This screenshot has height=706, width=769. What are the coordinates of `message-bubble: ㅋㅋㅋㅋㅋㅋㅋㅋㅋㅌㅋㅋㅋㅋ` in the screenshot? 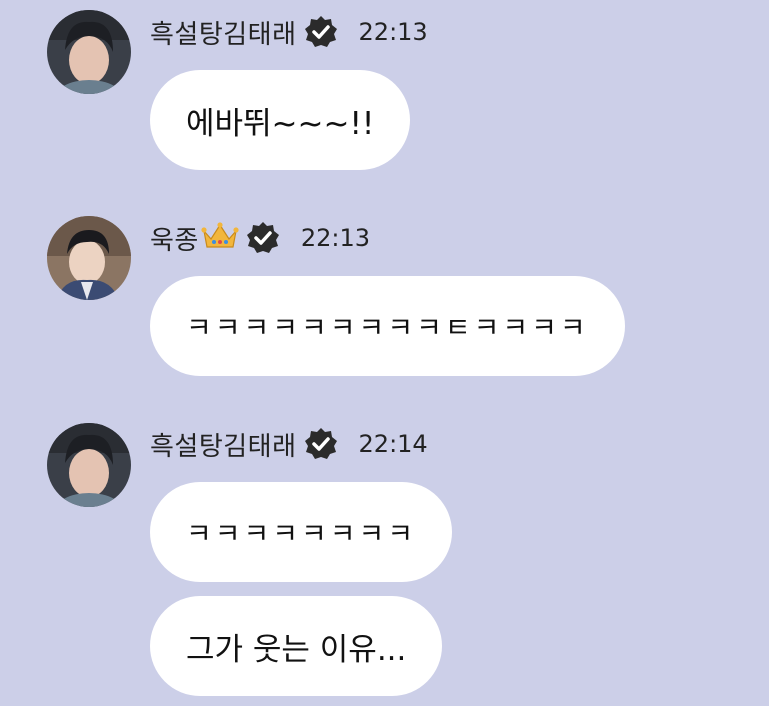 It's located at (387, 326).